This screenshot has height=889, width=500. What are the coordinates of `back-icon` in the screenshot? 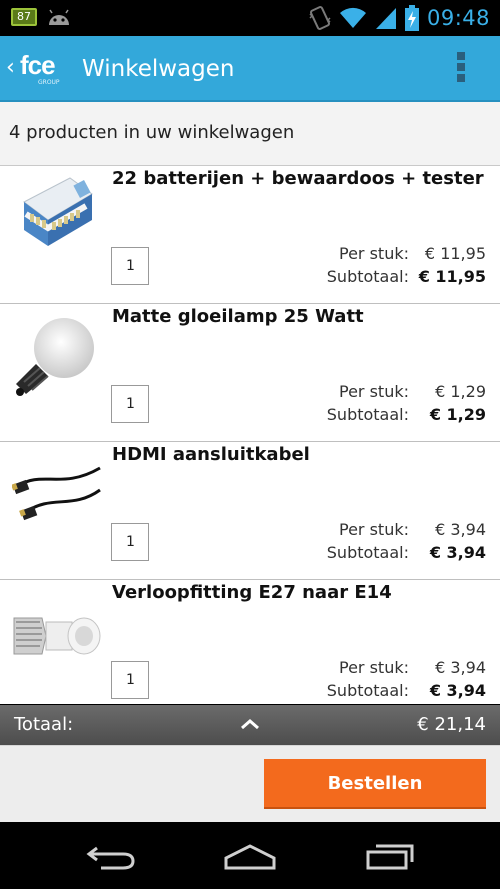 It's located at (111, 856).